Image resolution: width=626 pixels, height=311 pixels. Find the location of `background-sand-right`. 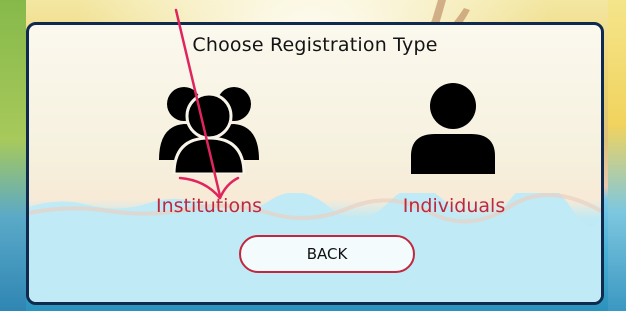

background-sand-right is located at coordinates (617, 155).